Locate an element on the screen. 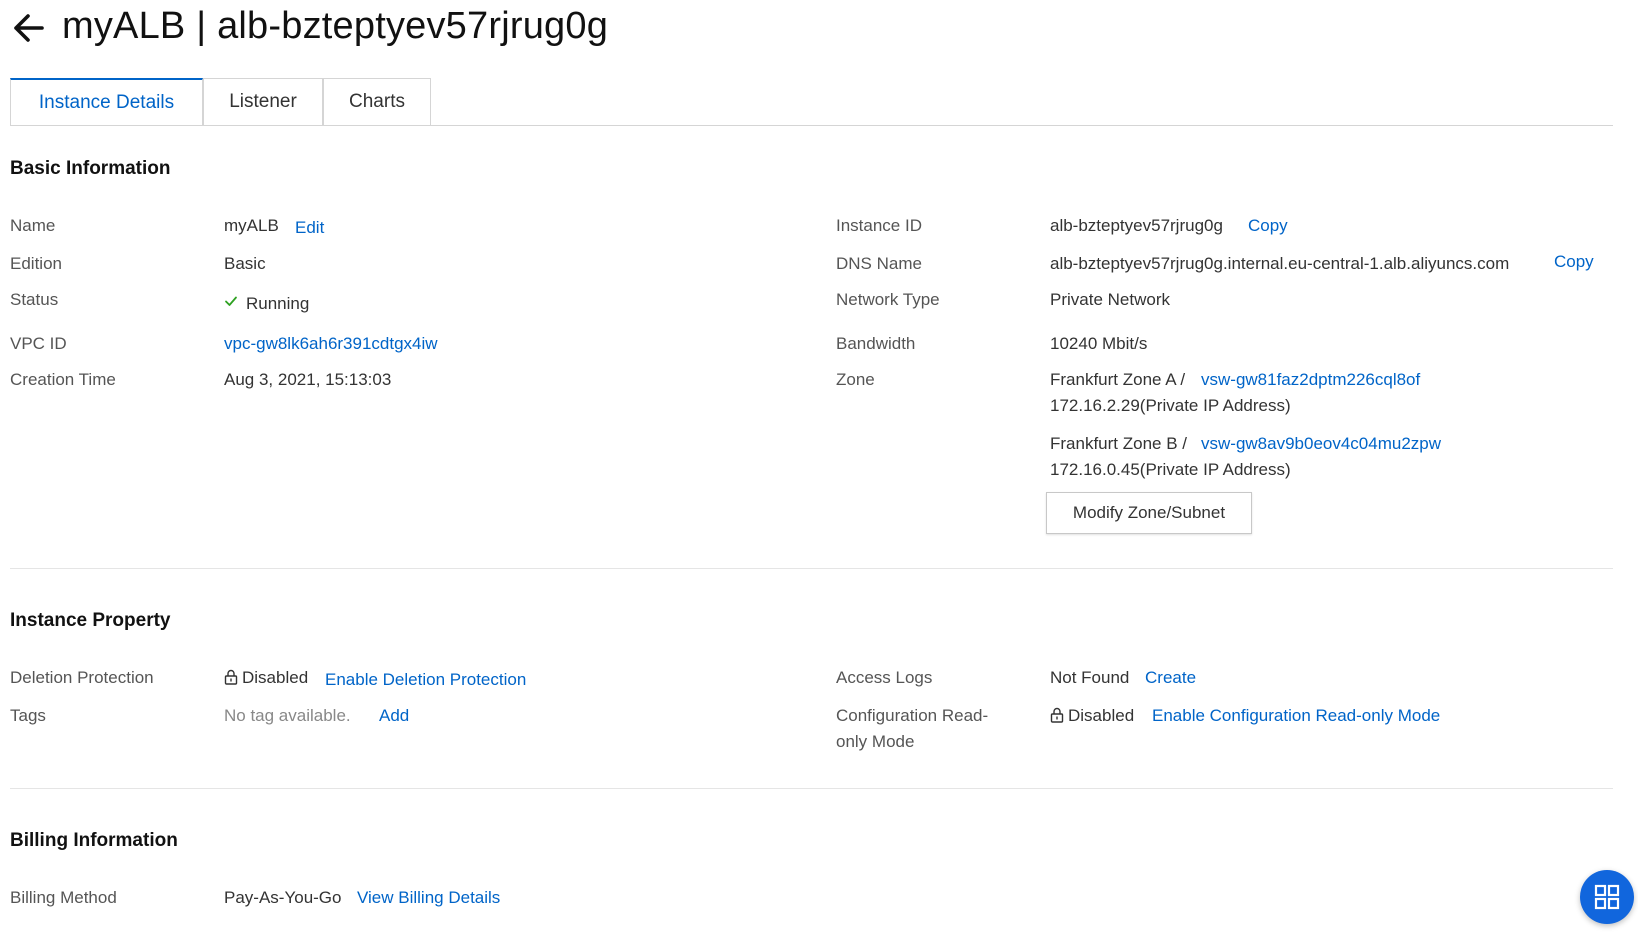  edit-name-link: Edit is located at coordinates (309, 228).